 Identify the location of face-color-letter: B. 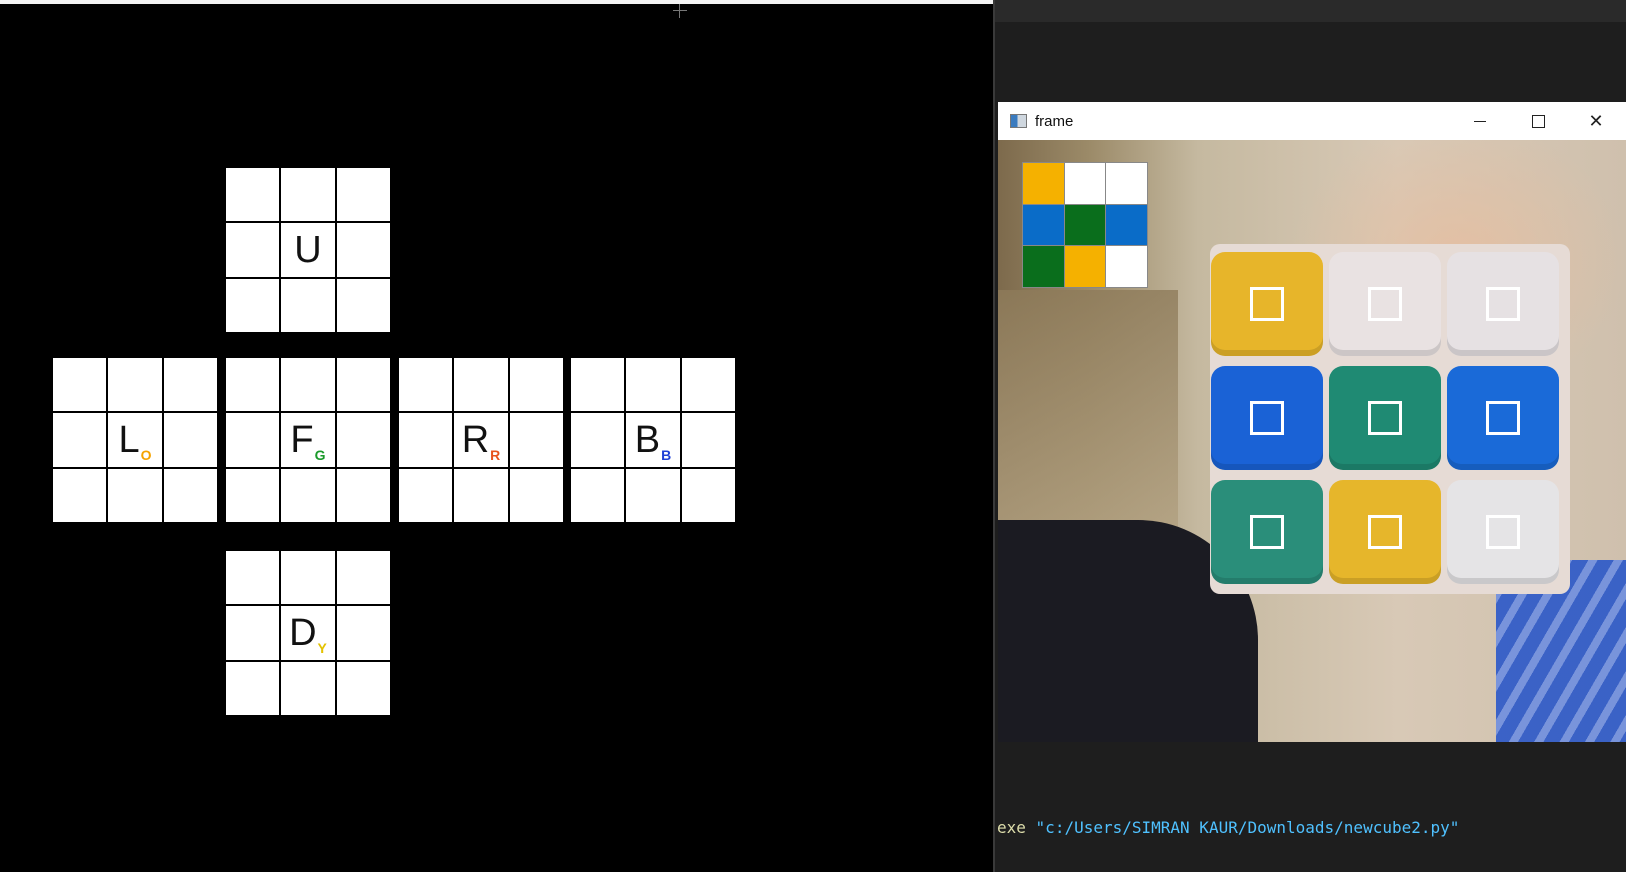
(666, 454).